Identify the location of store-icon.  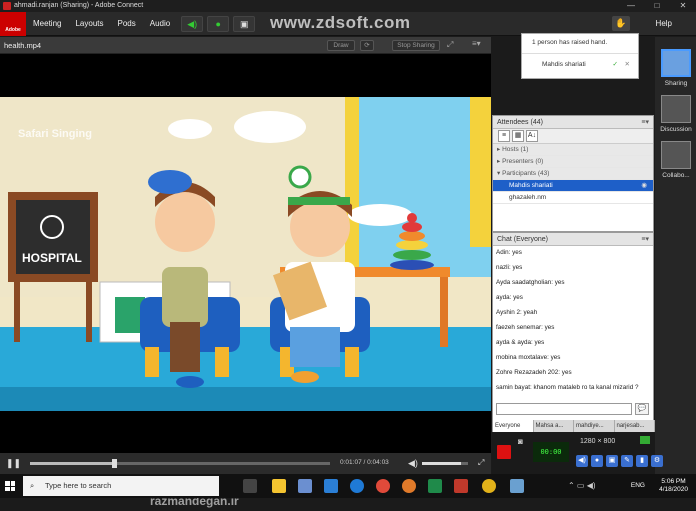
(305, 486).